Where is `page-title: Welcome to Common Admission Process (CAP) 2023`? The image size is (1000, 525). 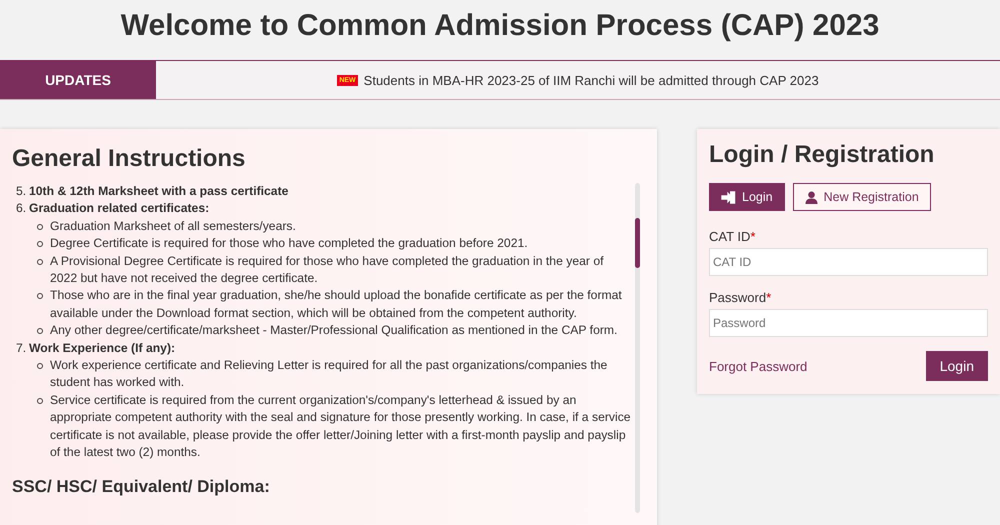 page-title: Welcome to Common Admission Process (CAP) 2023 is located at coordinates (500, 26).